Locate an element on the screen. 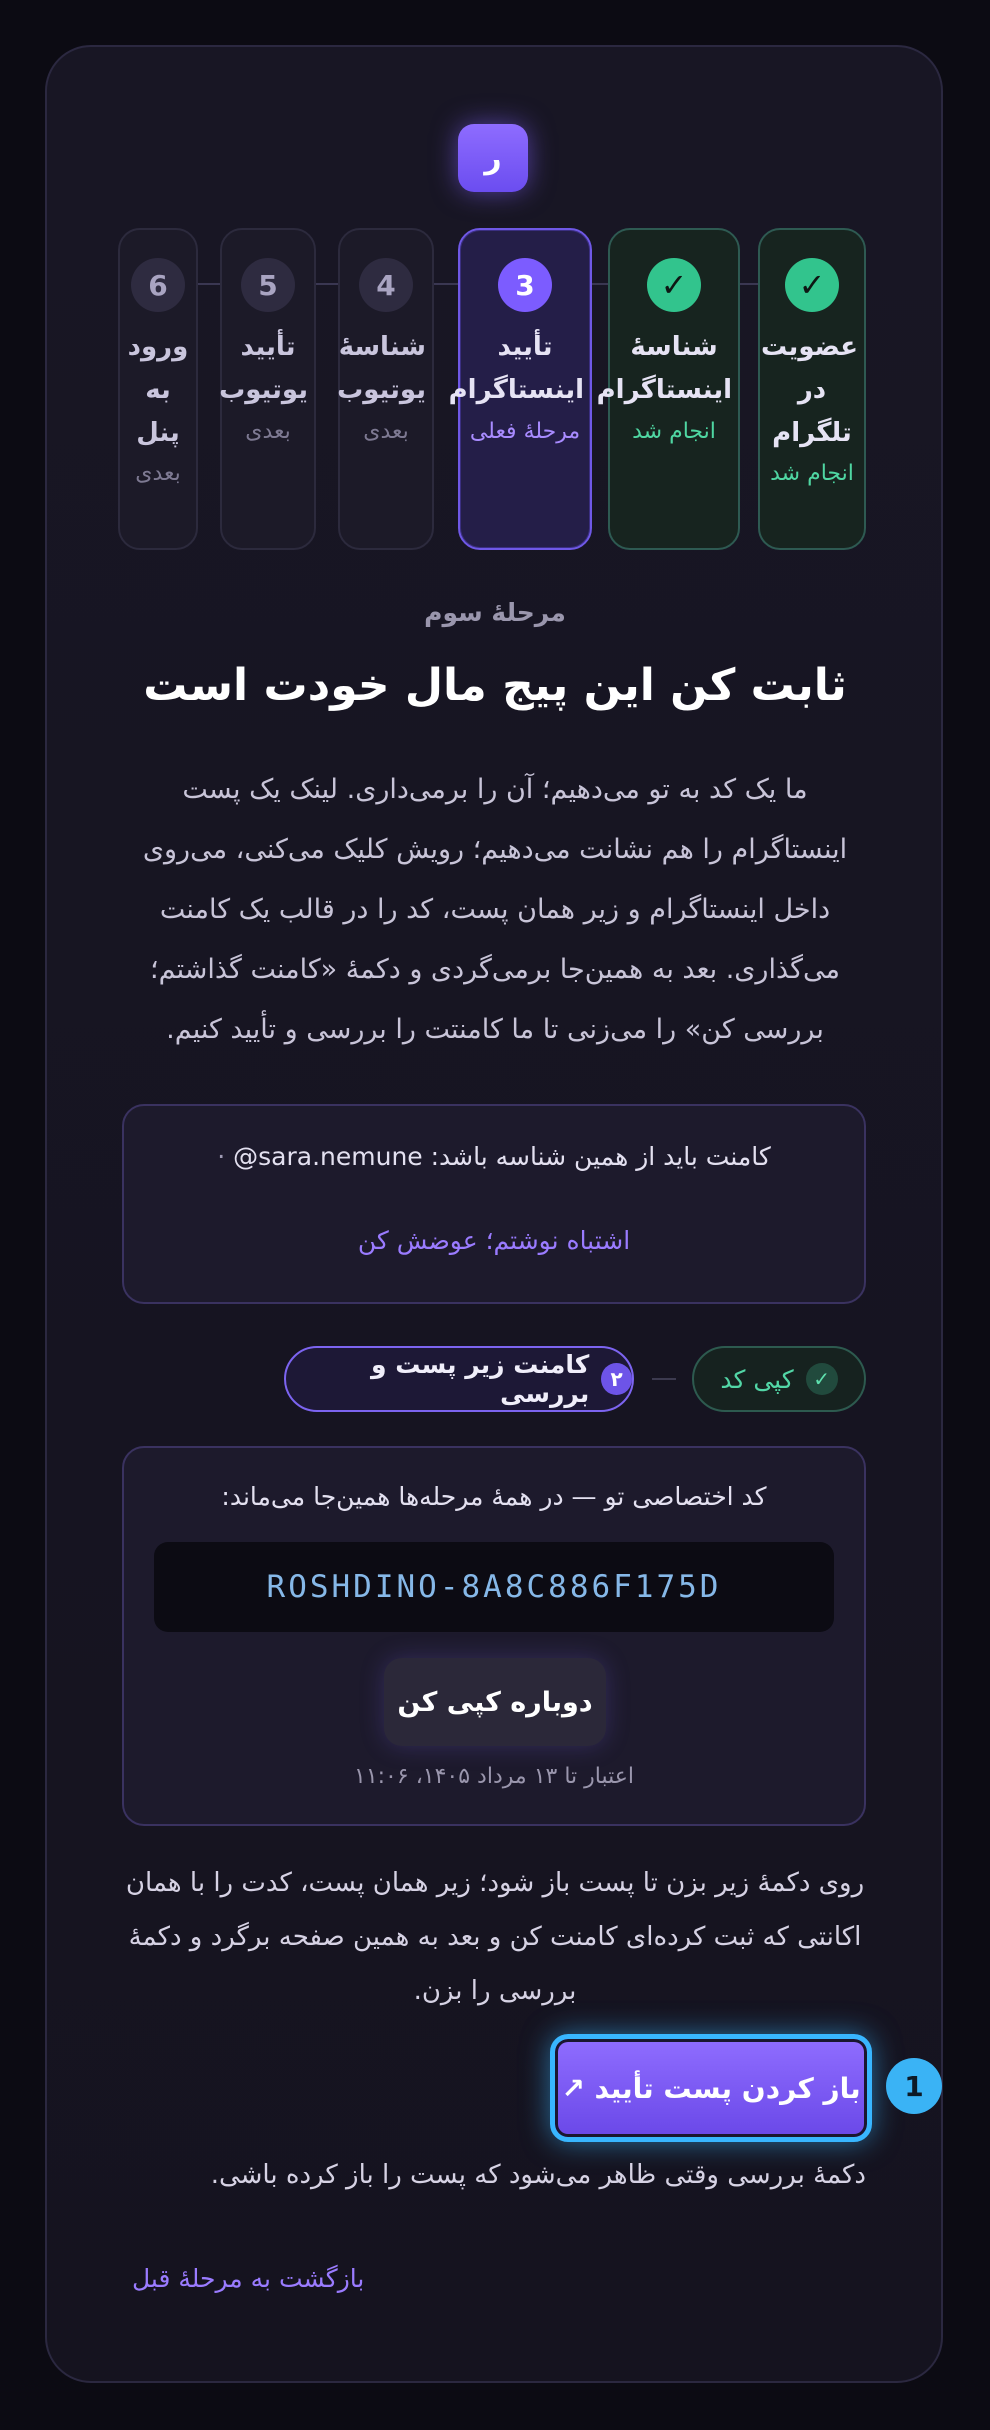  brand-logo: ر is located at coordinates (493, 158).